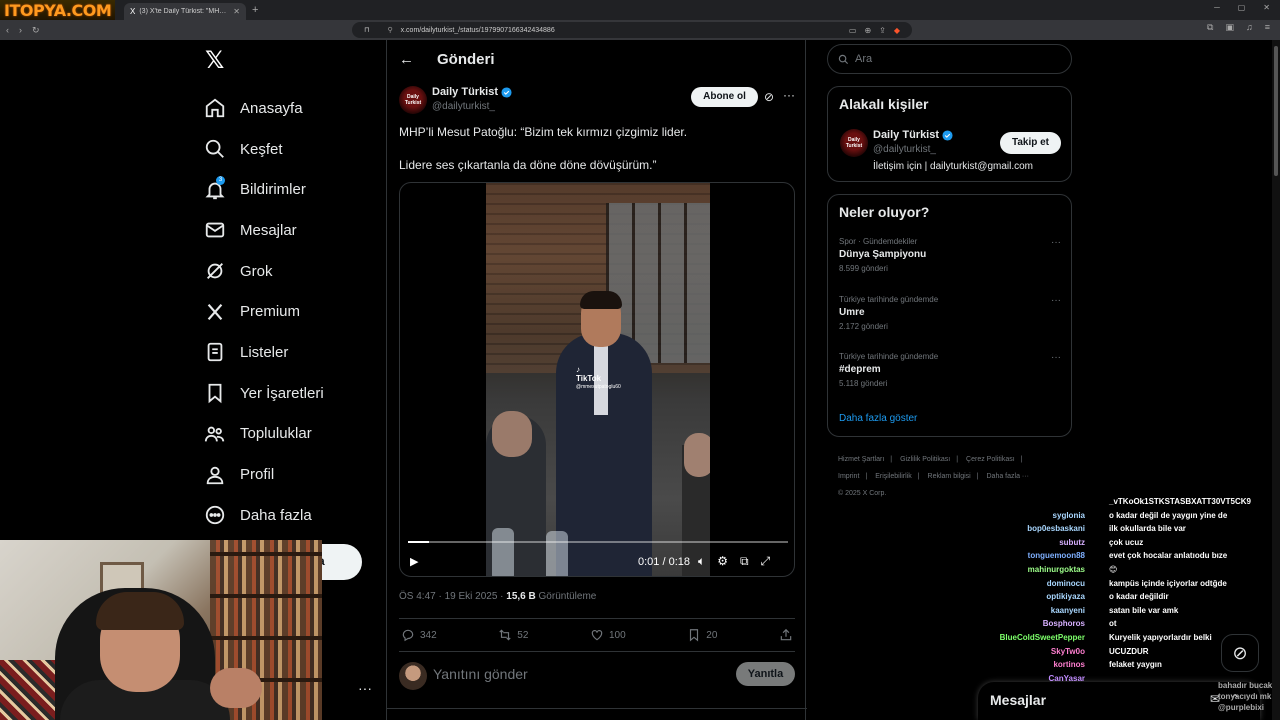 This screenshot has height=720, width=1280. What do you see at coordinates (7, 30) in the screenshot?
I see `back-nav-icon: ‹` at bounding box center [7, 30].